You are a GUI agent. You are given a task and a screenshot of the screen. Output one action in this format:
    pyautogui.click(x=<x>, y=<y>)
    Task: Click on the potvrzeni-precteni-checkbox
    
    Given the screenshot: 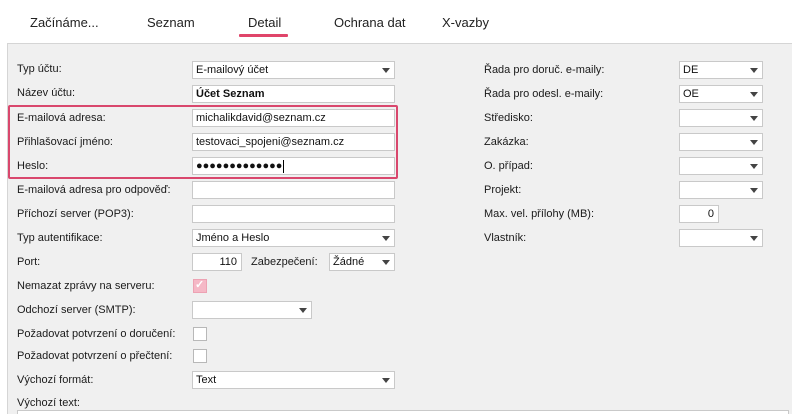 What is the action you would take?
    pyautogui.click(x=200, y=356)
    